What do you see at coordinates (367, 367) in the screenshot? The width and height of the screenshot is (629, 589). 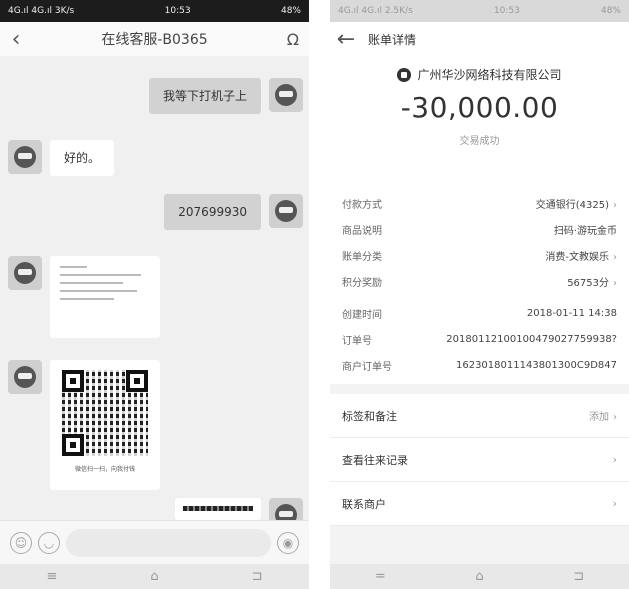 I see `detail-label: 商户订单号` at bounding box center [367, 367].